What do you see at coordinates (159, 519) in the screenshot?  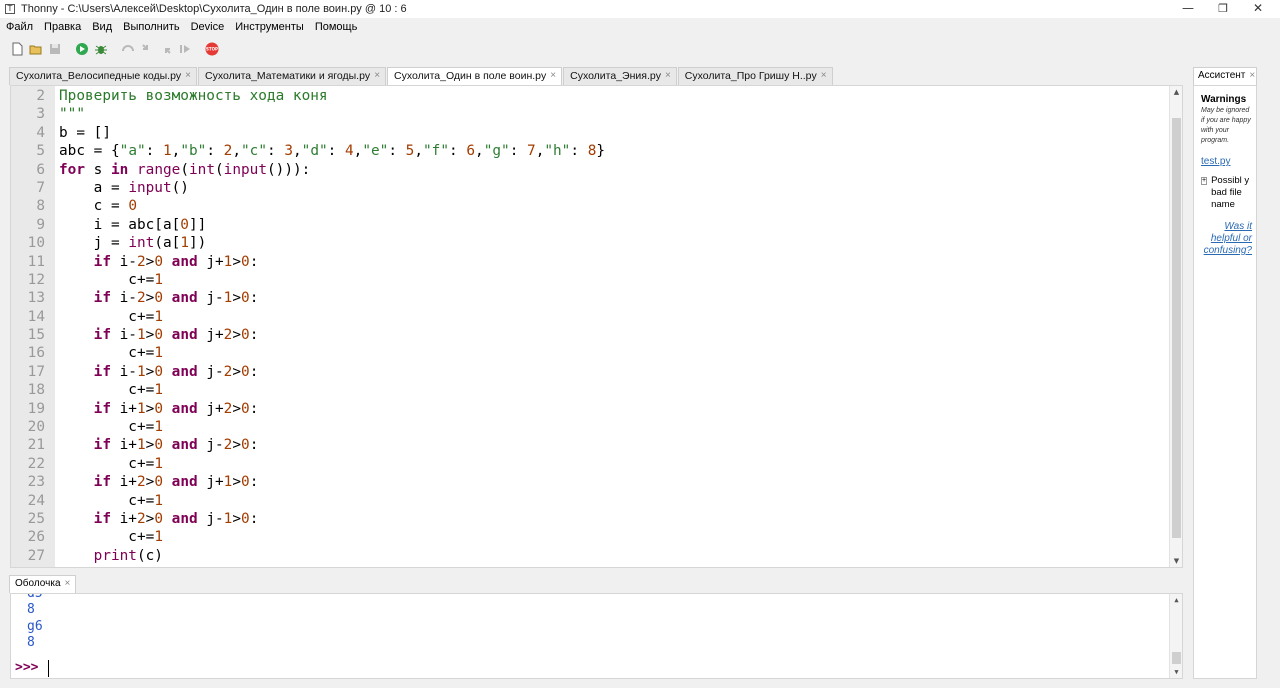 I see `code-text: if i+2>0 and j-1>0:` at bounding box center [159, 519].